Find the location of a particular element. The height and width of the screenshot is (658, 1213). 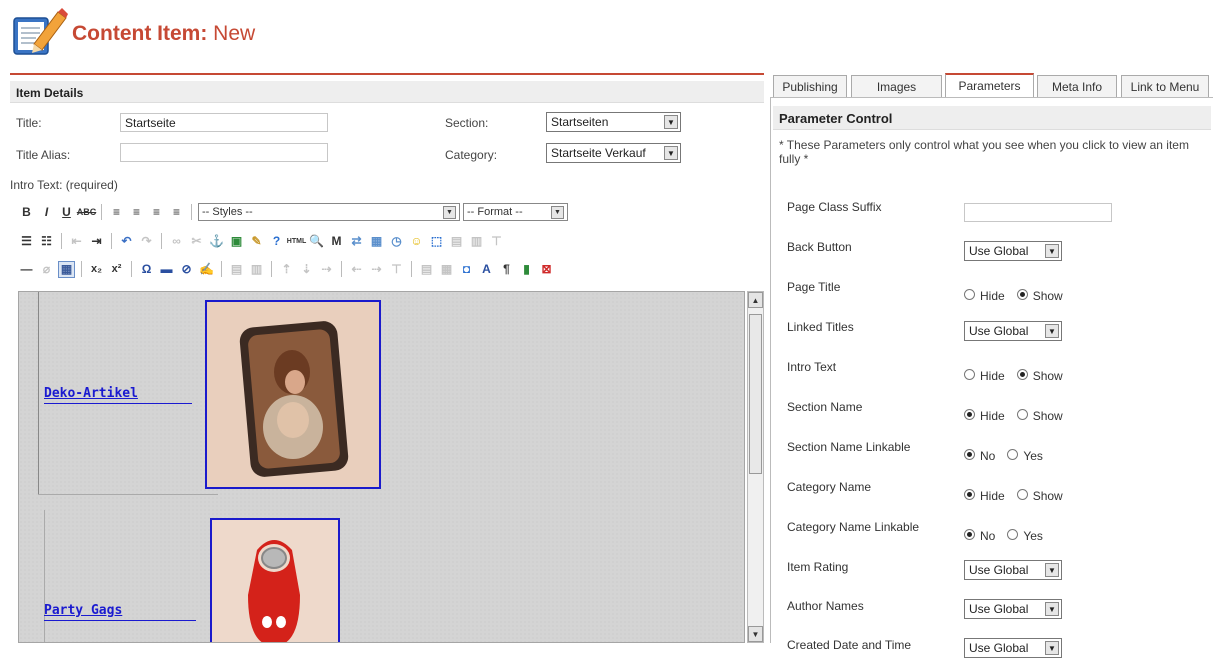

category-name-linkable-no-radio is located at coordinates (969, 534).